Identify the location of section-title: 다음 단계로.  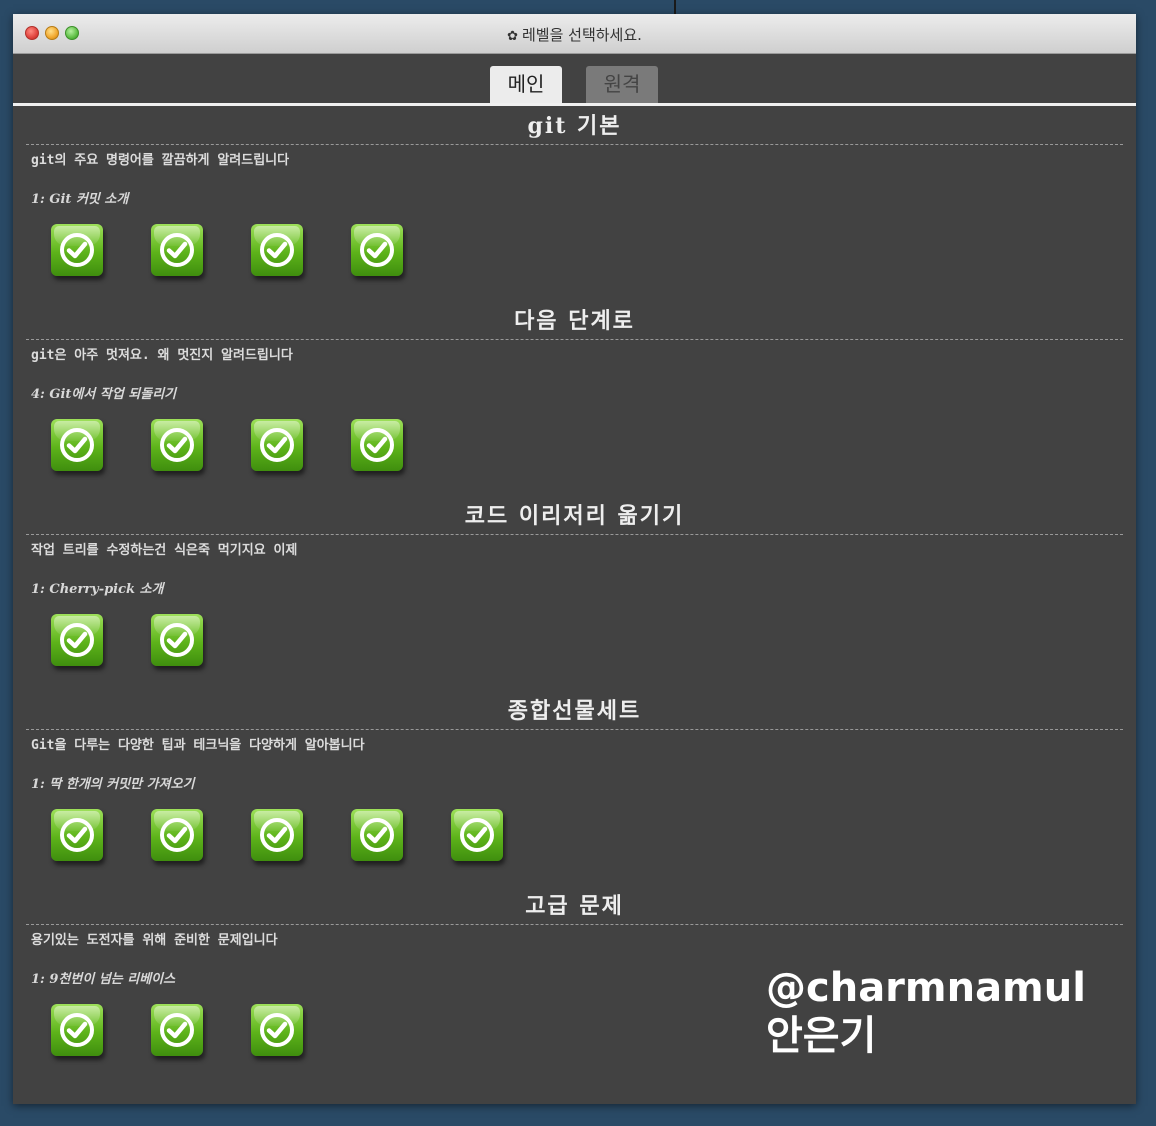
(574, 320).